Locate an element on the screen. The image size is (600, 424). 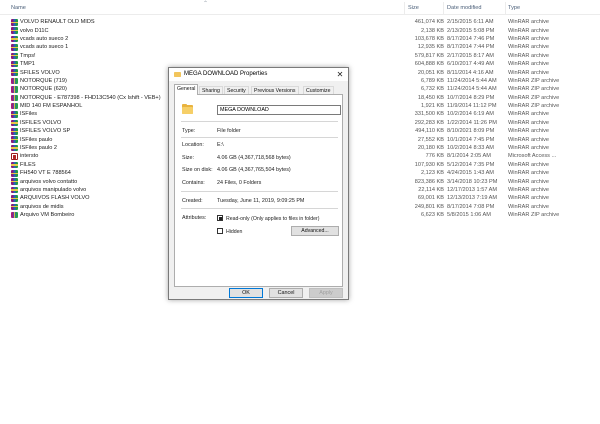
file-name: SFILES VOLVO is located at coordinates (40, 72).